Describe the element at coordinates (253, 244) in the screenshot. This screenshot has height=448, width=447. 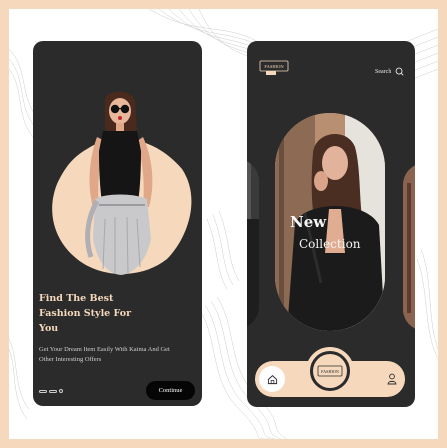
I see `prev-collection-peek` at that location.